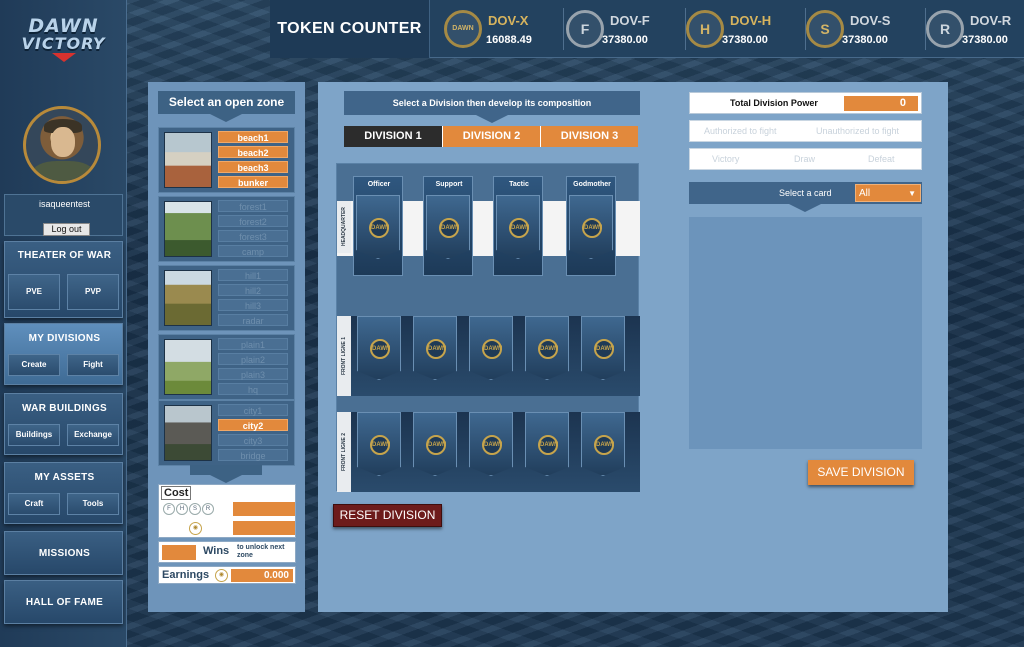 Image resolution: width=1024 pixels, height=647 pixels. Describe the element at coordinates (435, 348) in the screenshot. I see `front-line-1-slot-2: DAWN` at that location.